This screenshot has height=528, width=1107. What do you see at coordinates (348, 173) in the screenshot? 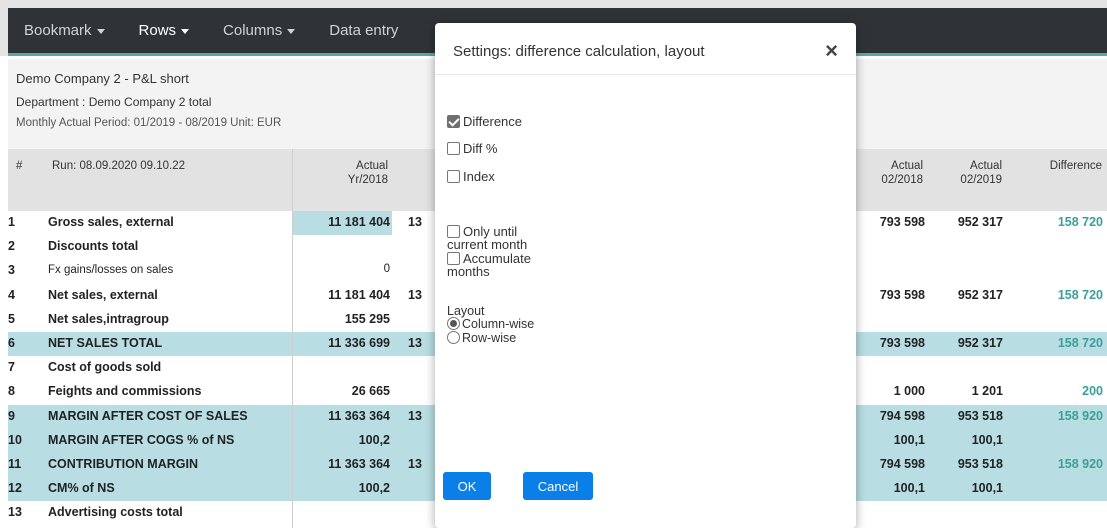
I see `header-actual-yr2018: Actual Yr/2018` at bounding box center [348, 173].